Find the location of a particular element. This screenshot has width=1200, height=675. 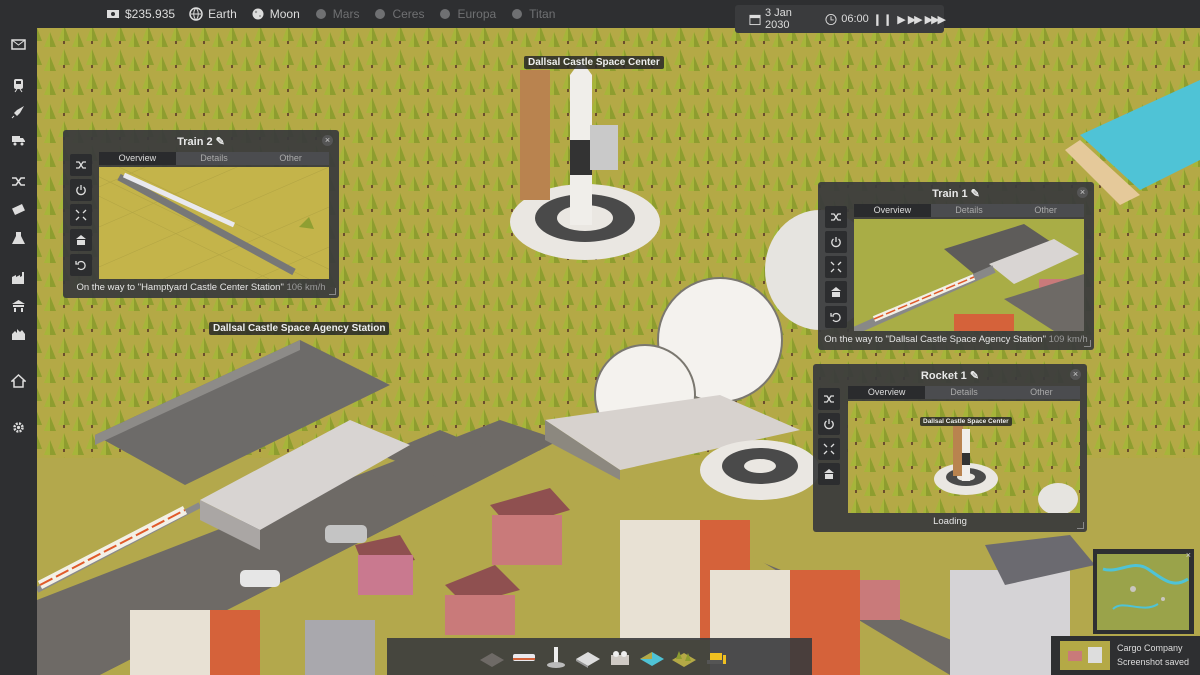

station-build-icon is located at coordinates (588, 657).